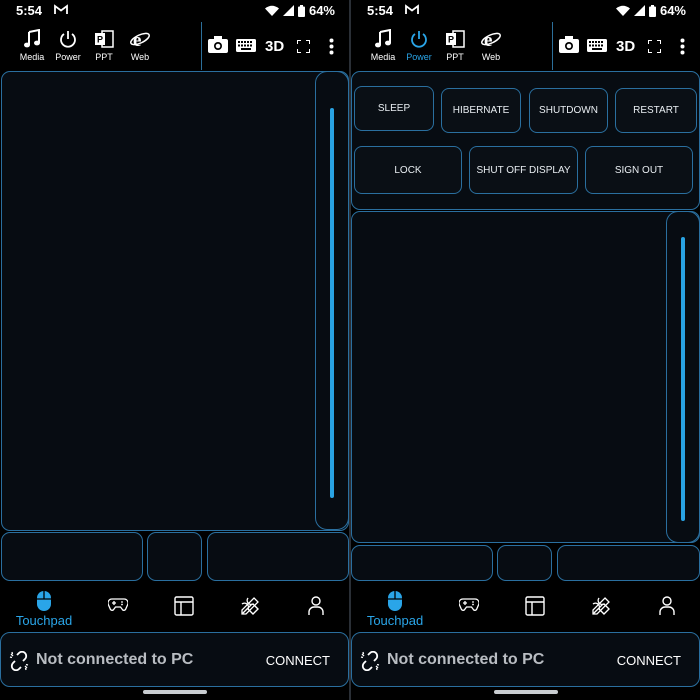  I want to click on gamepad-icon, so click(118, 604).